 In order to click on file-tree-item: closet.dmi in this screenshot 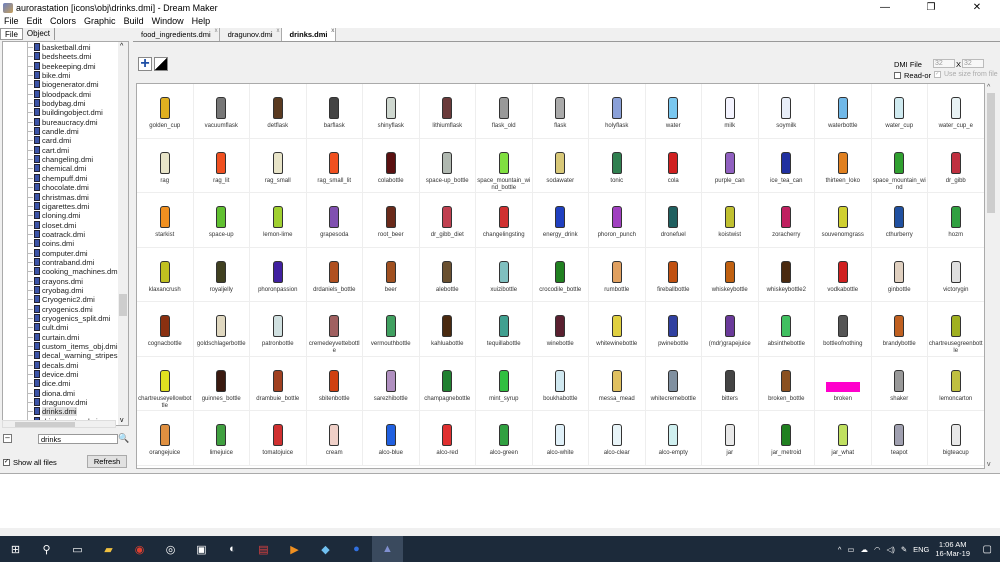, I will do `click(65, 225)`.